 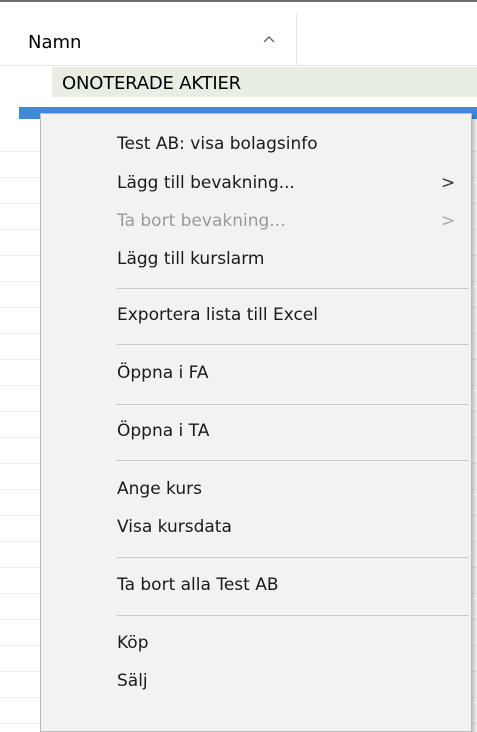 What do you see at coordinates (264, 82) in the screenshot?
I see `group-row: ONOTERADE AKTIER` at bounding box center [264, 82].